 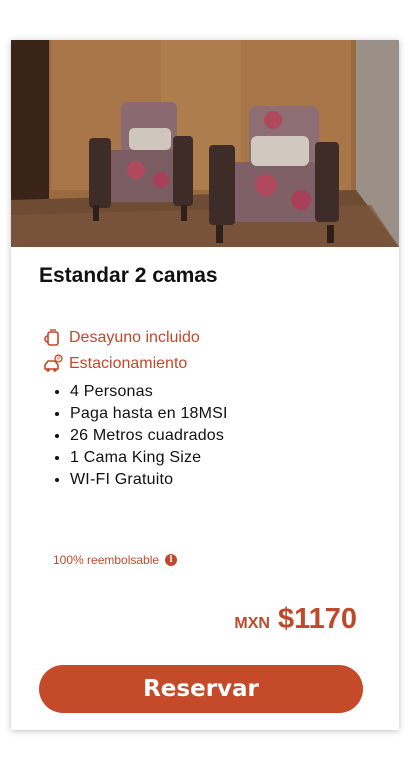 I want to click on list-item: 26 Metros cuadrados, so click(x=149, y=436).